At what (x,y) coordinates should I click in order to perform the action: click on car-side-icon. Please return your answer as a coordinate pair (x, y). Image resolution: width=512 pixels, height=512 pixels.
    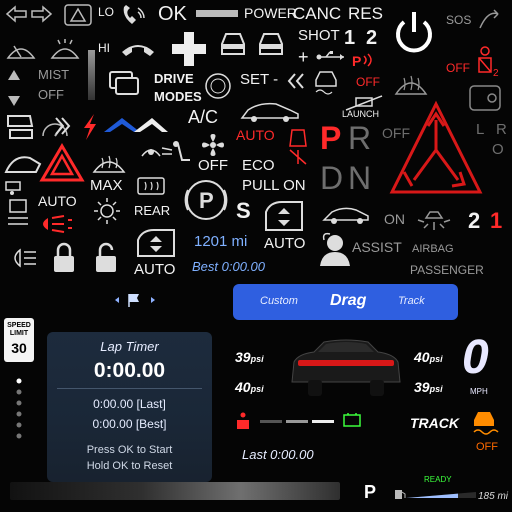
    Looking at the image, I should click on (345, 215).